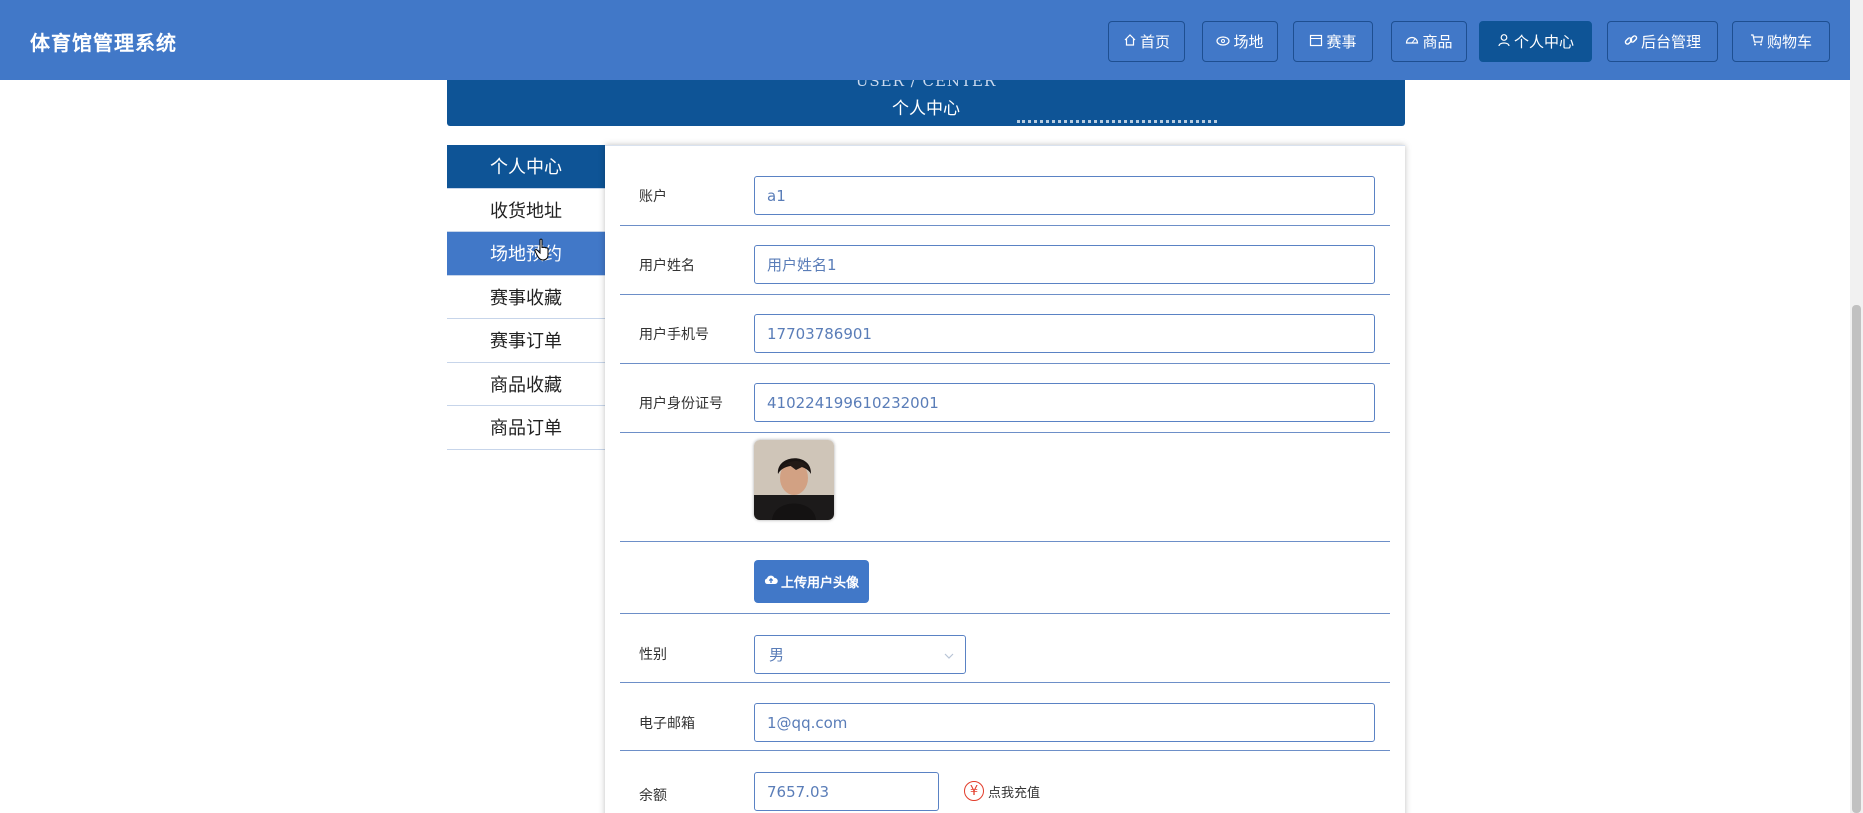  I want to click on email-row: 电子邮箱, so click(1005, 717).